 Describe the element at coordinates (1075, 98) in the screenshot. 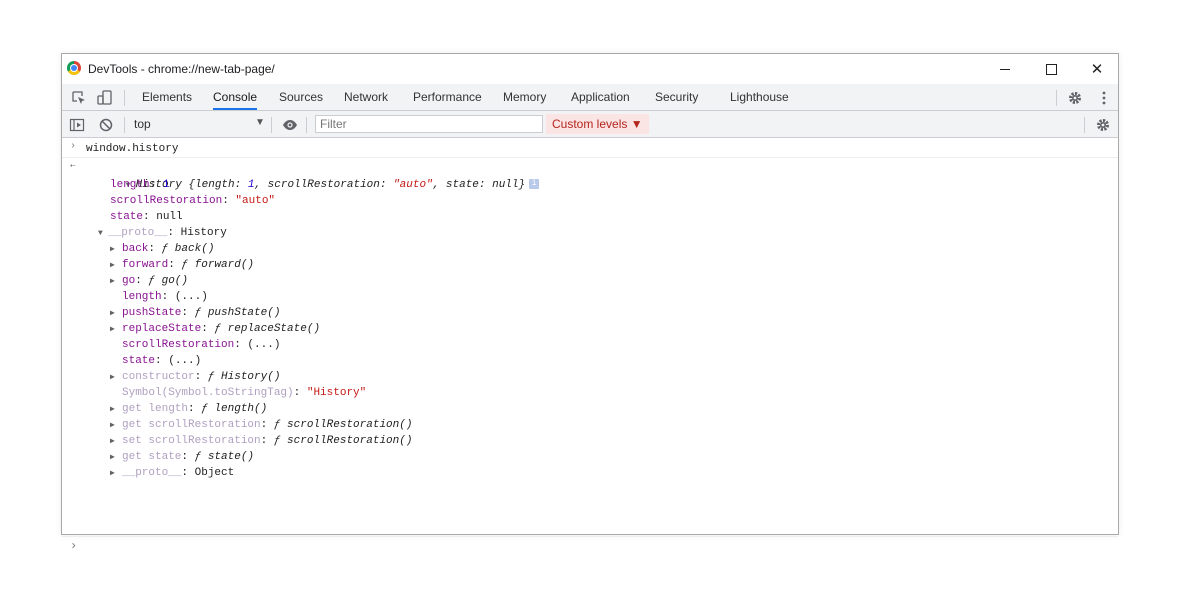

I see `settings-gear-icon` at that location.